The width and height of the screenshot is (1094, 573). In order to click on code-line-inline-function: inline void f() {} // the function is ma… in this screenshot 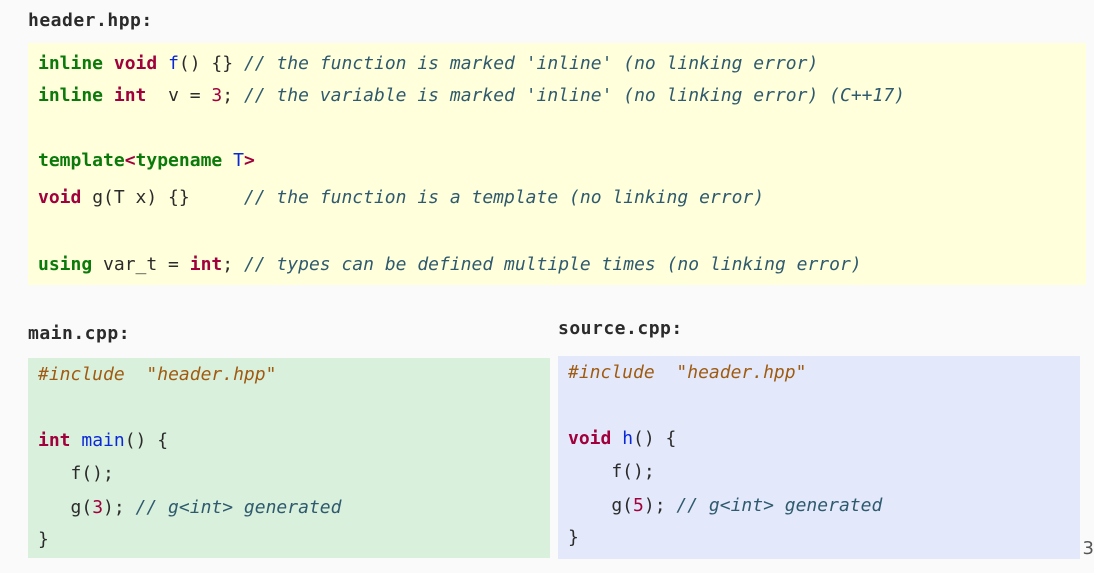, I will do `click(428, 63)`.